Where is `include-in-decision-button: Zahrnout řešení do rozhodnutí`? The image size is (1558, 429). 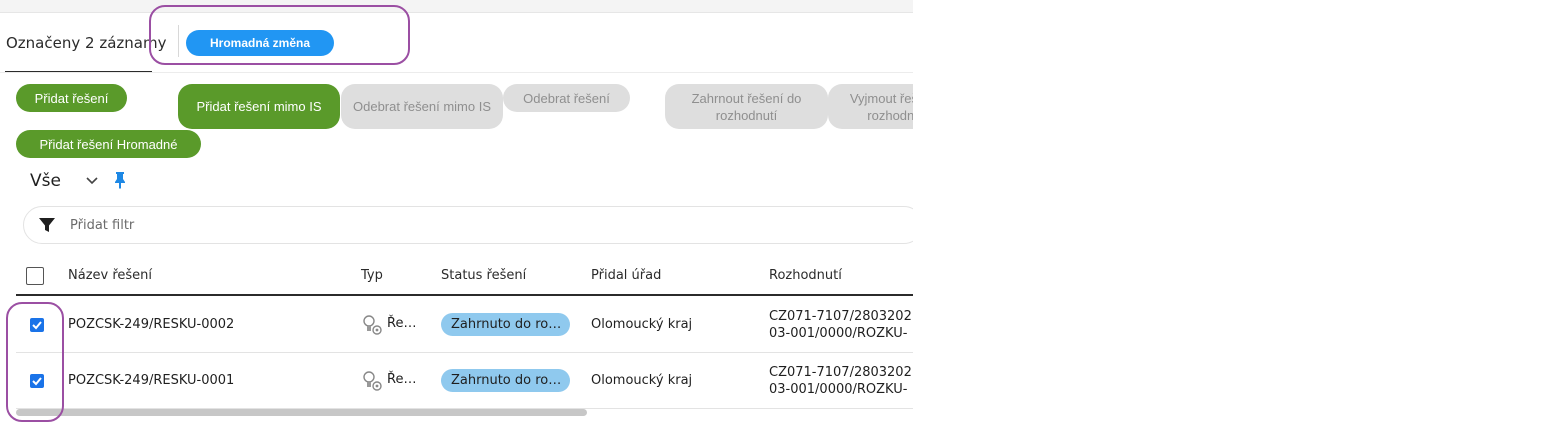
include-in-decision-button: Zahrnout řešení do rozhodnutí is located at coordinates (746, 106).